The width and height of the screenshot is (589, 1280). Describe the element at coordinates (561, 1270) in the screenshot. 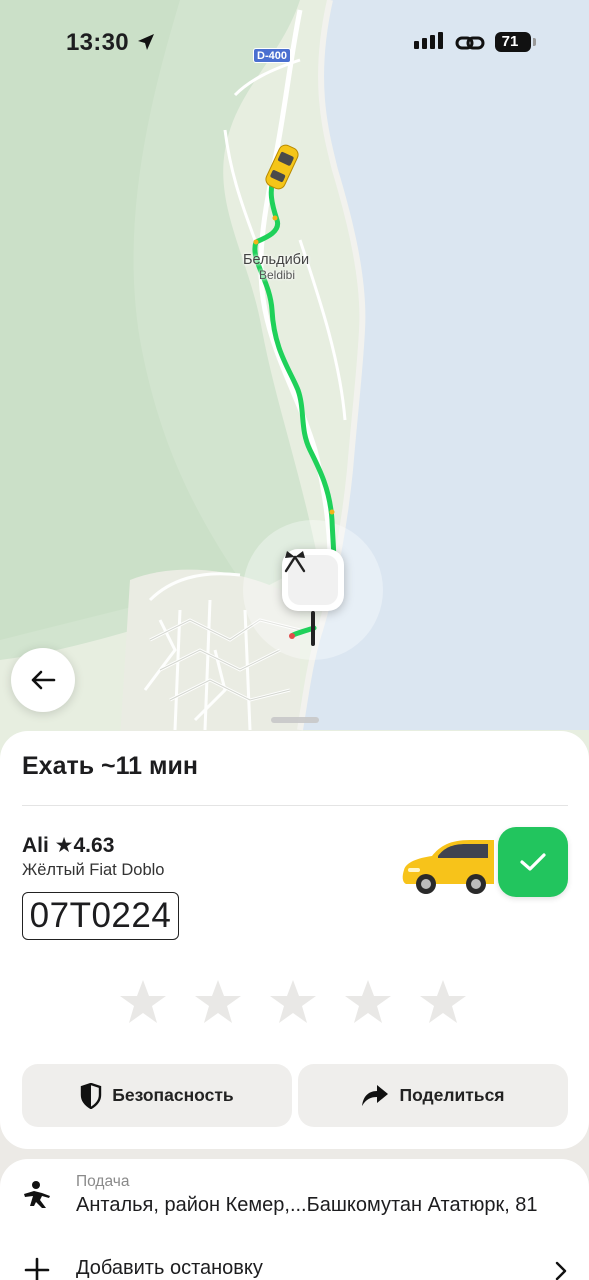

I see `chevron-right-icon` at that location.